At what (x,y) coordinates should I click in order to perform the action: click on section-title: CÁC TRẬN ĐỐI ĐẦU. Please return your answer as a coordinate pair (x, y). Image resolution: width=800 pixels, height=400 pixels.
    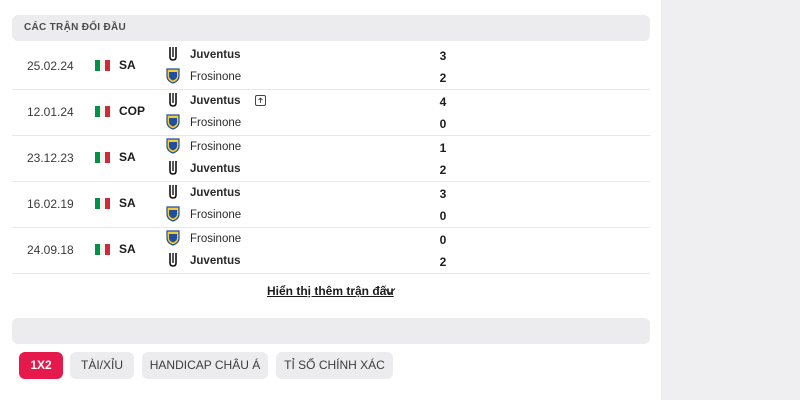
    Looking at the image, I should click on (75, 27).